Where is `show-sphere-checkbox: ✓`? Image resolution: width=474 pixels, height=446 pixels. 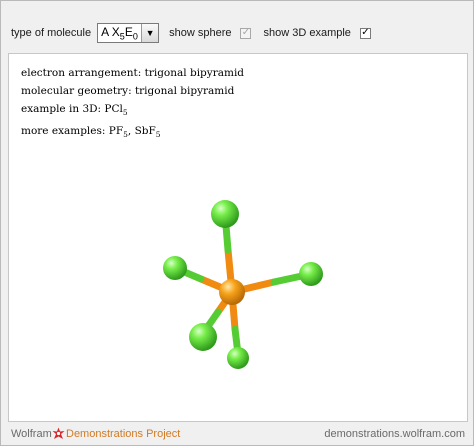
show-sphere-checkbox: ✓ is located at coordinates (246, 33).